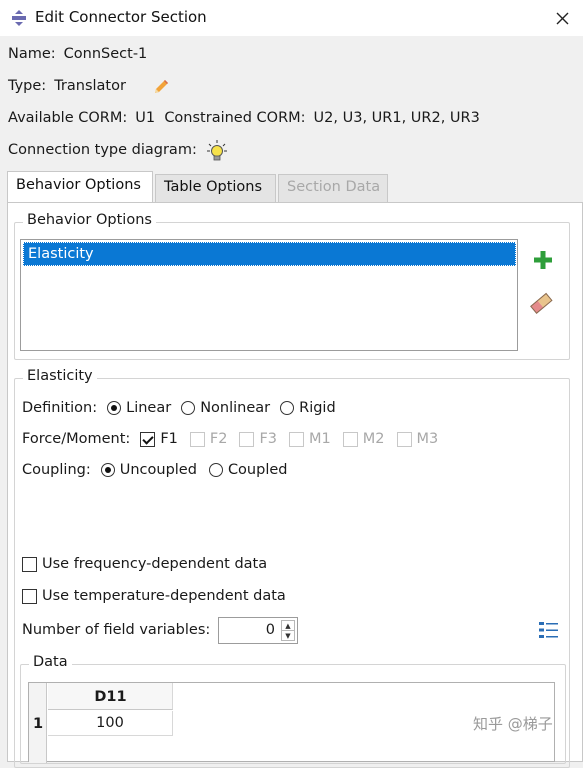  What do you see at coordinates (164, 596) in the screenshot?
I see `temperature-dependent-label: Use temperature-dependent data` at bounding box center [164, 596].